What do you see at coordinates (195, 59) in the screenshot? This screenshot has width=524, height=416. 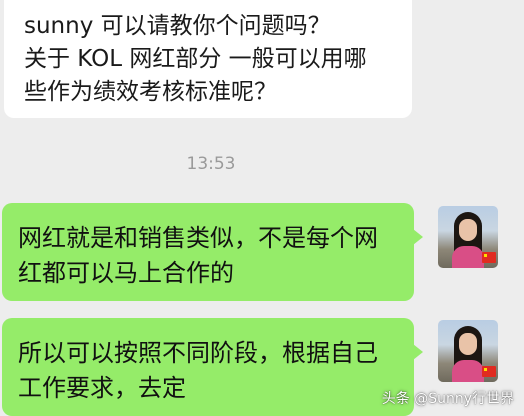 I see `message-line: 关于 KOL 网红部分 一般可以用哪` at bounding box center [195, 59].